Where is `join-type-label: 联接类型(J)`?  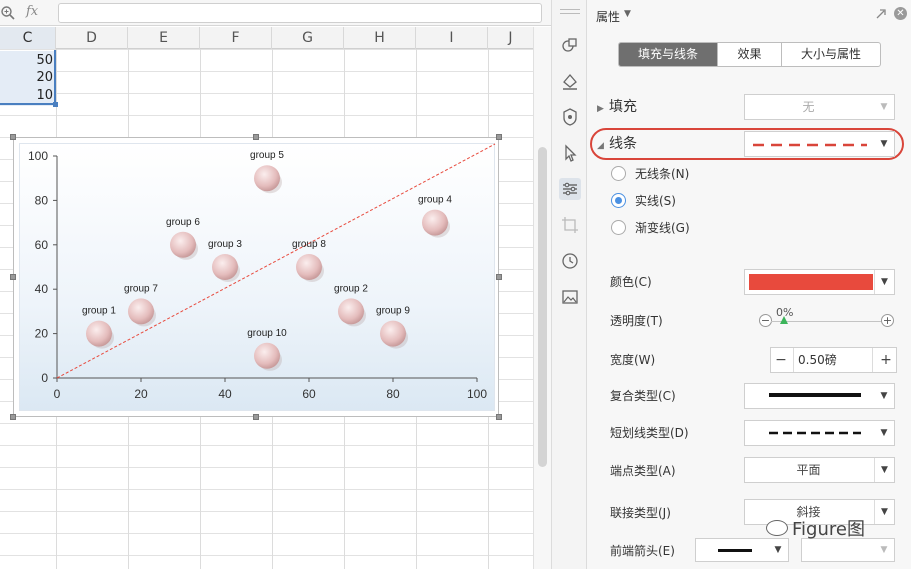 join-type-label: 联接类型(J) is located at coordinates (640, 513).